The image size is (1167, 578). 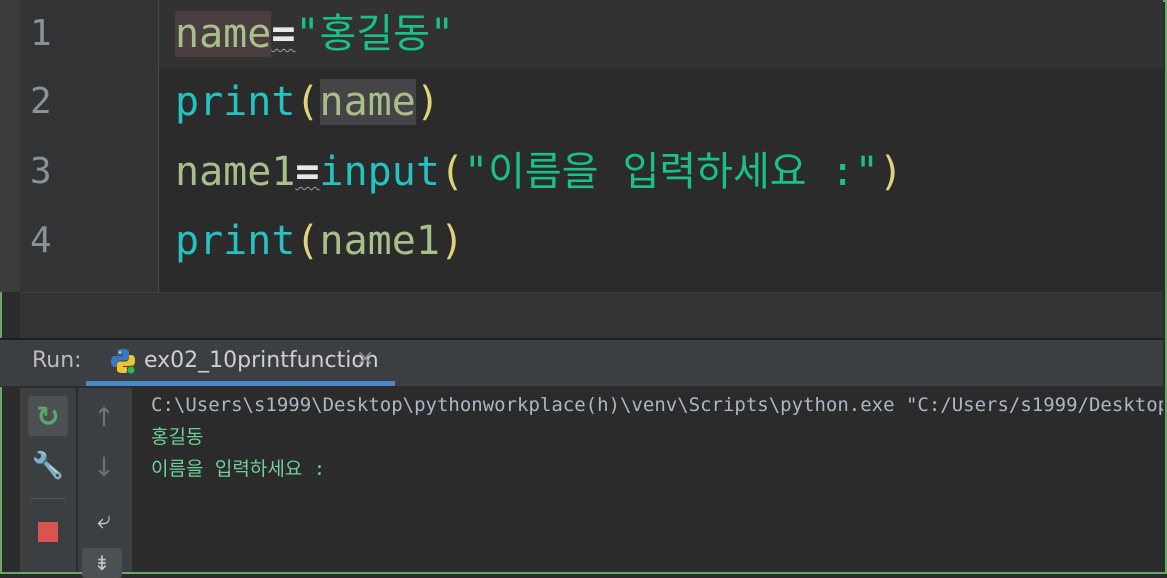 I want to click on arrow-down-icon: ↓, so click(x=104, y=468).